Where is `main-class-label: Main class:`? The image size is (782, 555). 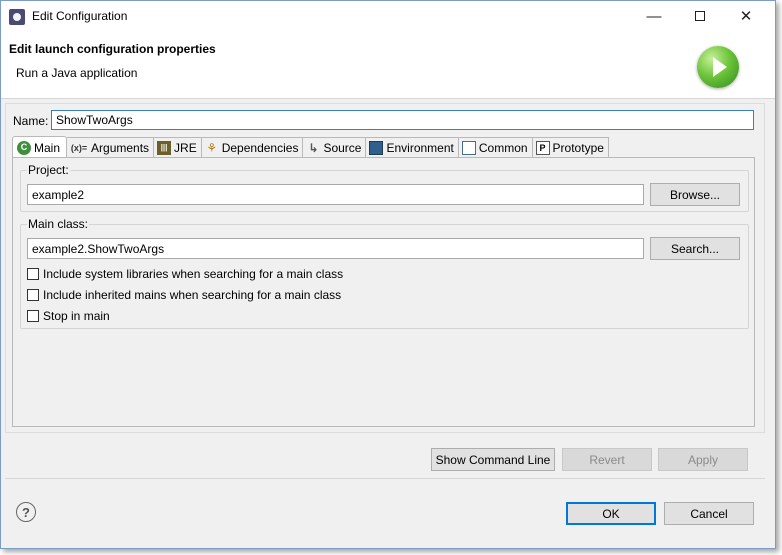
main-class-label: Main class: is located at coordinates (58, 224).